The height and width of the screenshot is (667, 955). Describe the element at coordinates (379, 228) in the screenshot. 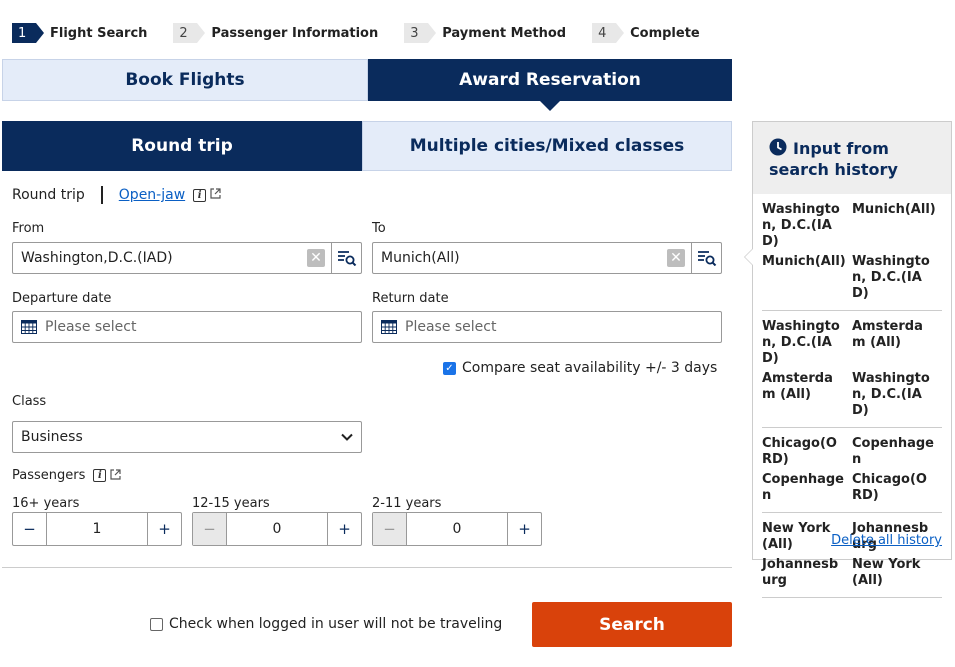

I see `to-label: To` at that location.